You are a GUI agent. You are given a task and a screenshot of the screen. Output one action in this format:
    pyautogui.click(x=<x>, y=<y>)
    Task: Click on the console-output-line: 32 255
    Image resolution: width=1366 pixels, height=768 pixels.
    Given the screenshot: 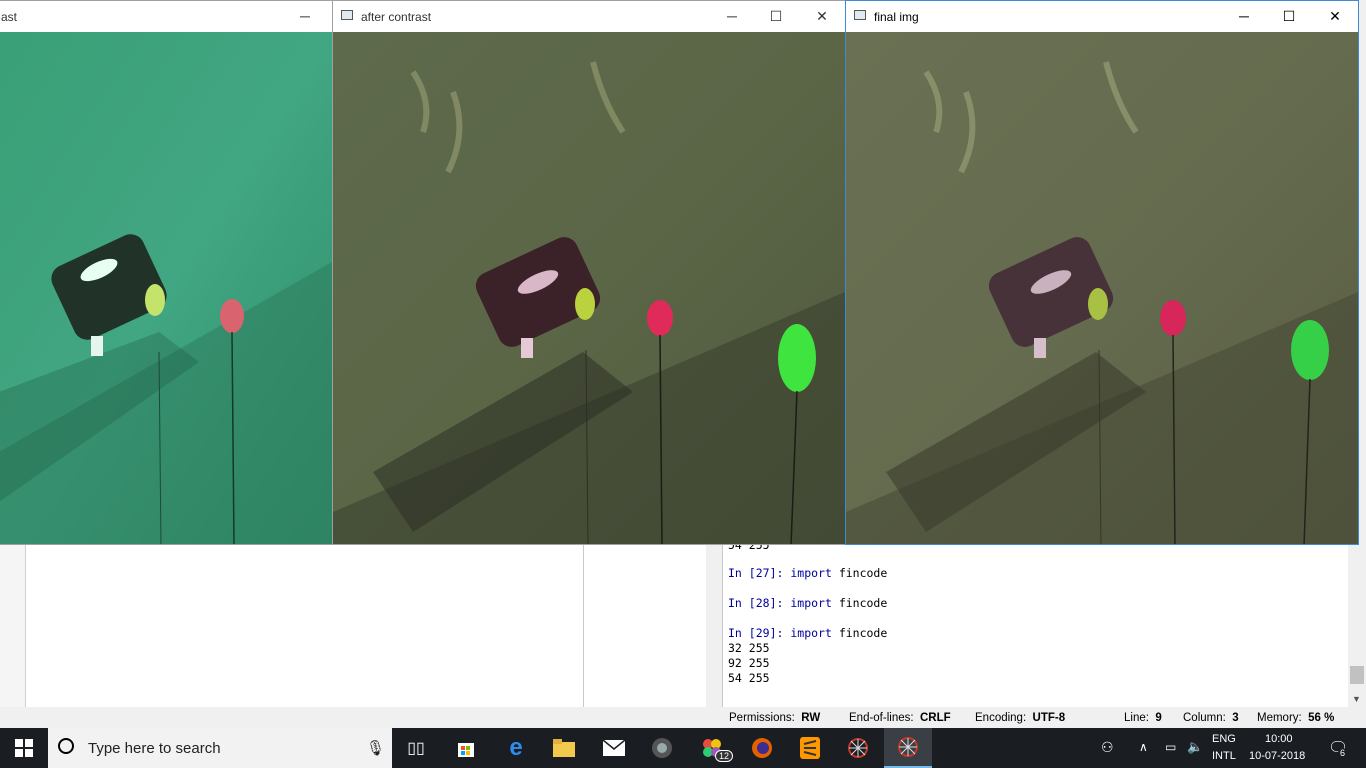 What is the action you would take?
    pyautogui.click(x=749, y=648)
    